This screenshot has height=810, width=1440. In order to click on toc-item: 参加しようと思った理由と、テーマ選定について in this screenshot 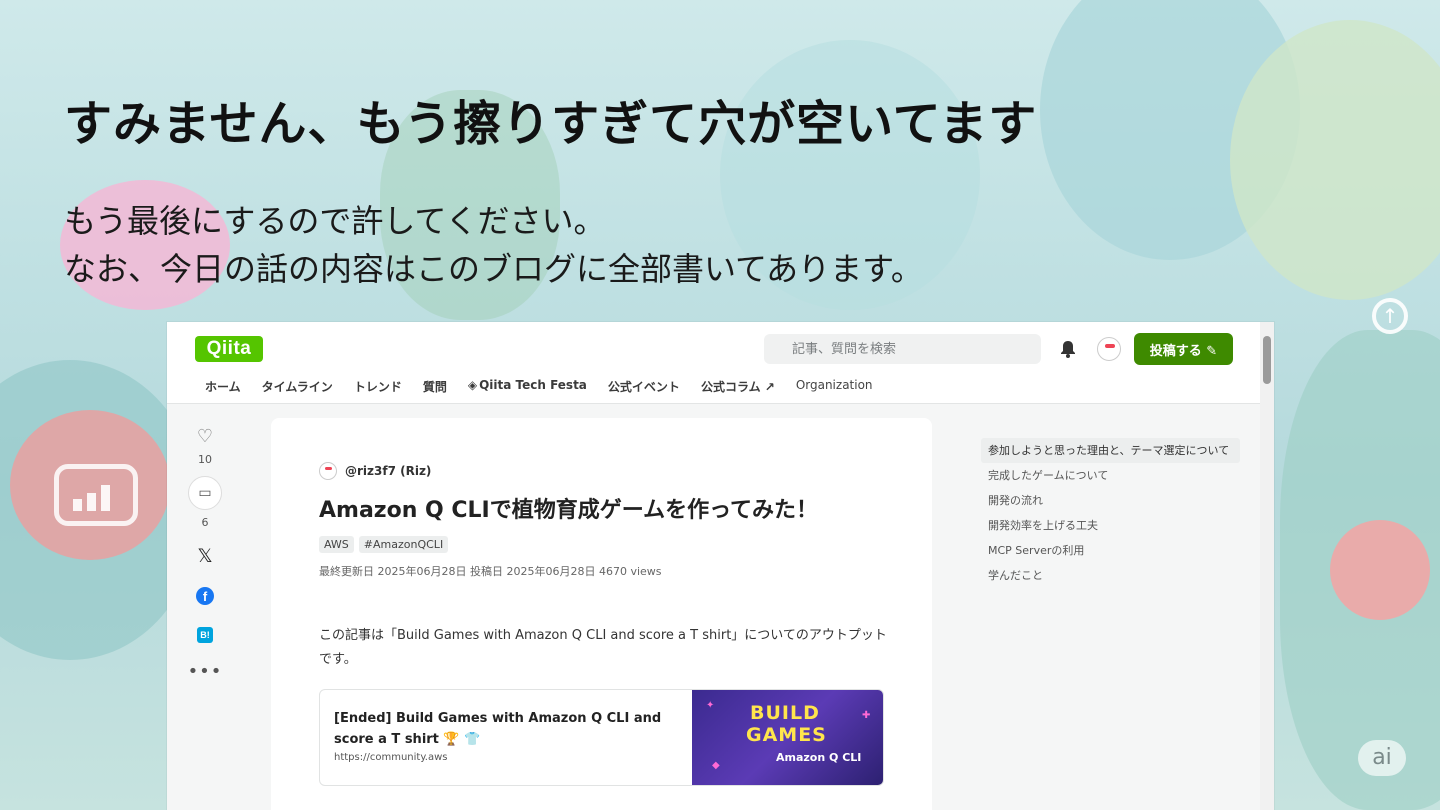, I will do `click(1110, 450)`.